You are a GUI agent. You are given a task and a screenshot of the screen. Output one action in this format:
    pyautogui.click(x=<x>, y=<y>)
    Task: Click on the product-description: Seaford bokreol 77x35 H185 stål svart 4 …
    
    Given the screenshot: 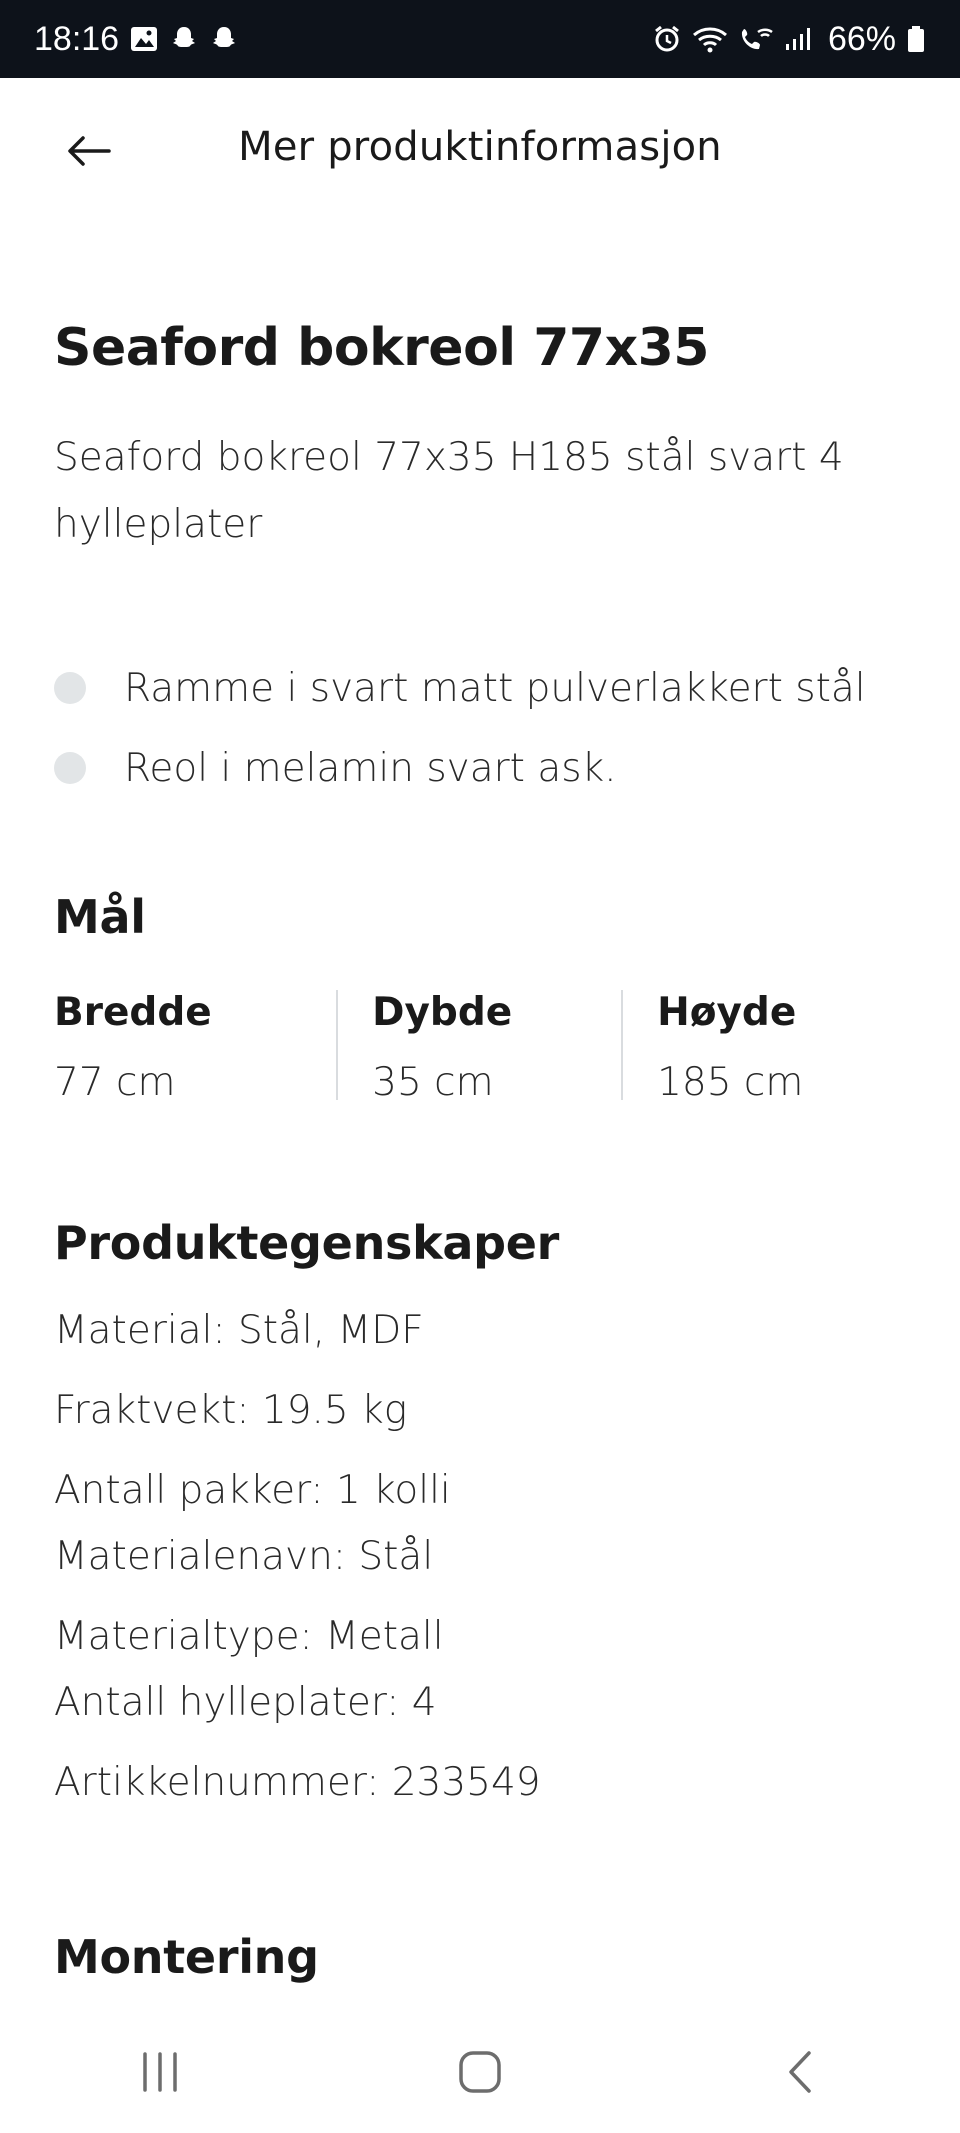 What is the action you would take?
    pyautogui.click(x=449, y=491)
    